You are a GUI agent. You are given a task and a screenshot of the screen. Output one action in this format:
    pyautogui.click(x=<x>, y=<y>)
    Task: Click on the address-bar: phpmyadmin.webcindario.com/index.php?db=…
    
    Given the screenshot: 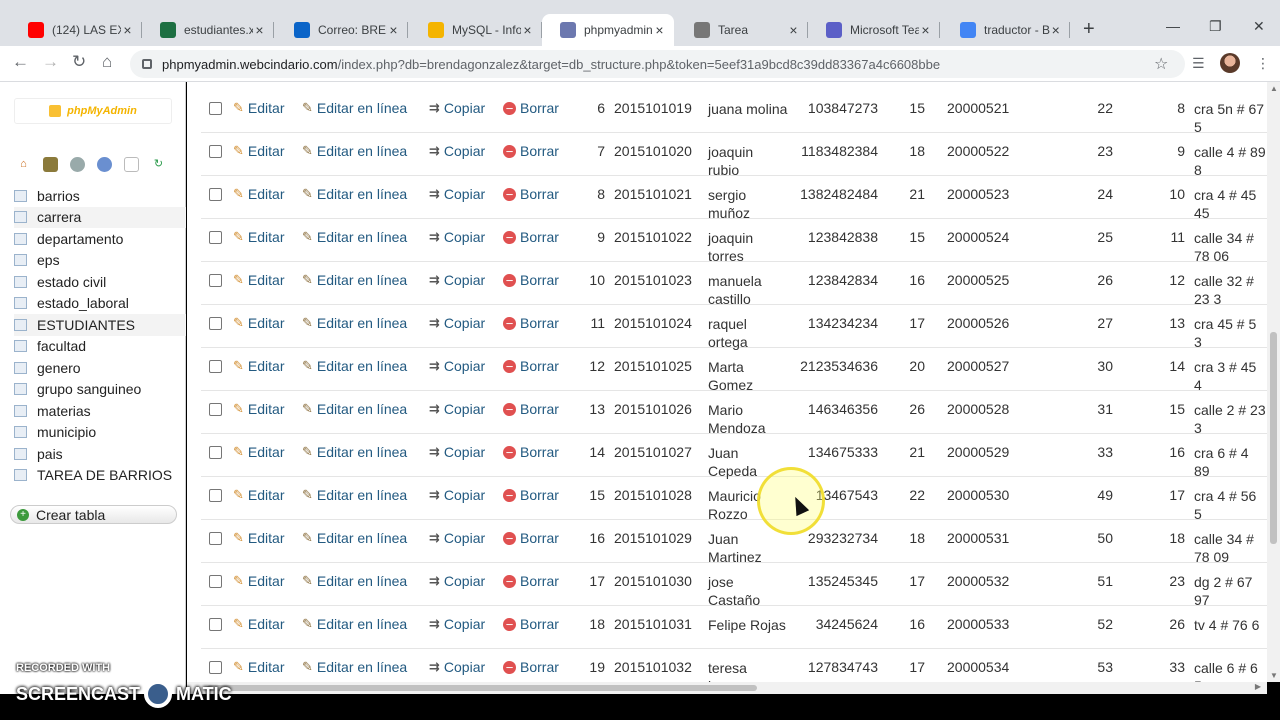 What is the action you would take?
    pyautogui.click(x=657, y=64)
    